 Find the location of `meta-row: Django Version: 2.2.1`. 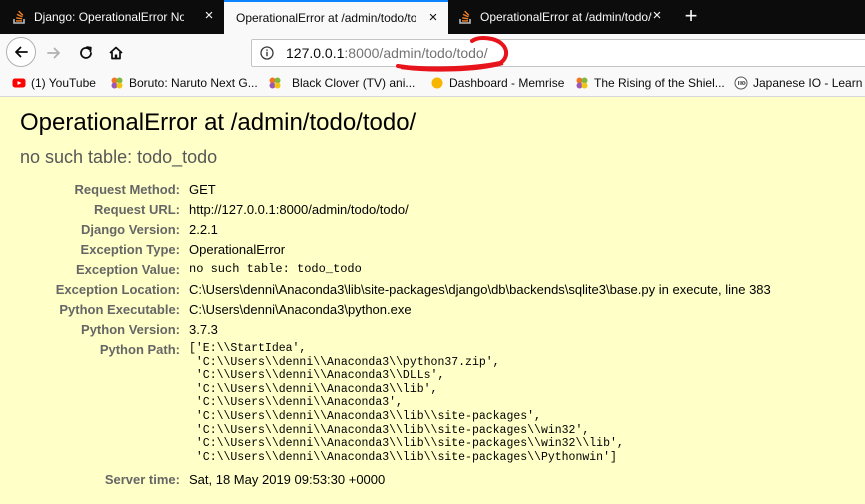

meta-row: Django Version: 2.2.1 is located at coordinates (385, 232).